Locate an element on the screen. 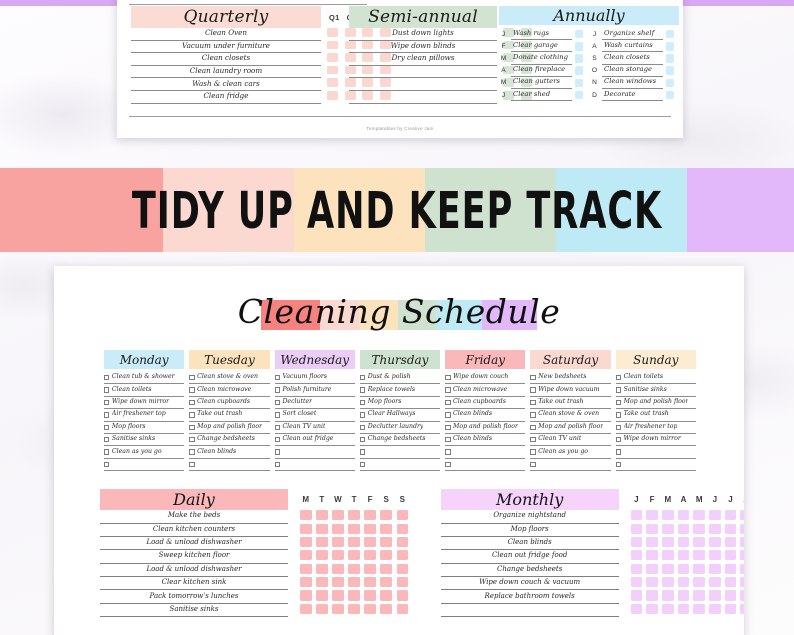 The image size is (794, 635). day-task-row: Dust & polish is located at coordinates (400, 378).